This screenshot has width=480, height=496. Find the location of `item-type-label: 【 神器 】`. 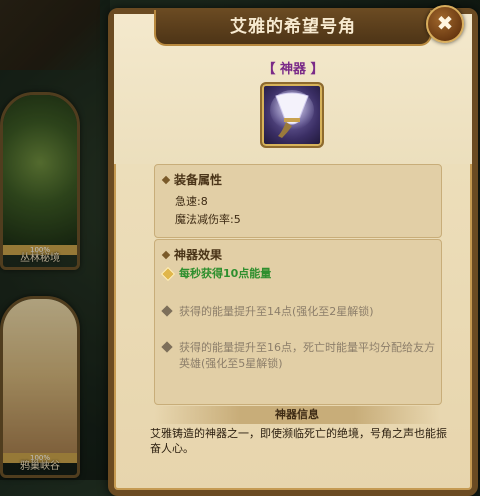

item-type-label: 【 神器 】 is located at coordinates (293, 69).